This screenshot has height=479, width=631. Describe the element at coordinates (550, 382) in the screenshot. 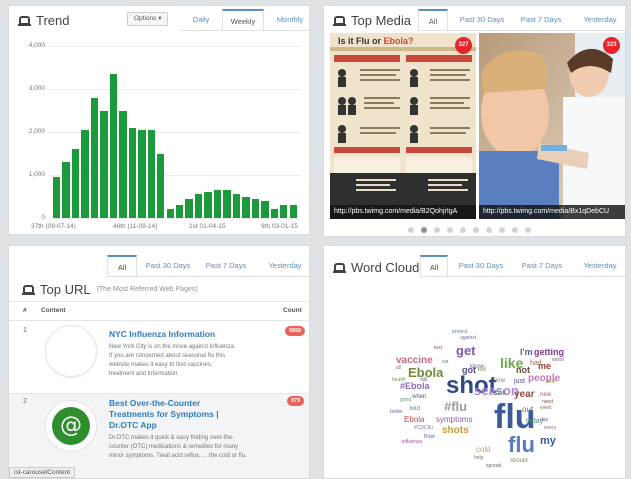

I see `word-cloud-word: best` at that location.